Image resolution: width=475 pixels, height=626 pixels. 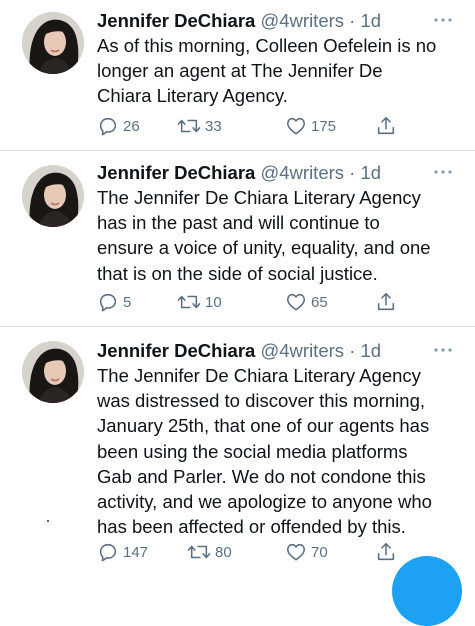 I want to click on tweet-actions: 5 10 65, so click(x=262, y=302).